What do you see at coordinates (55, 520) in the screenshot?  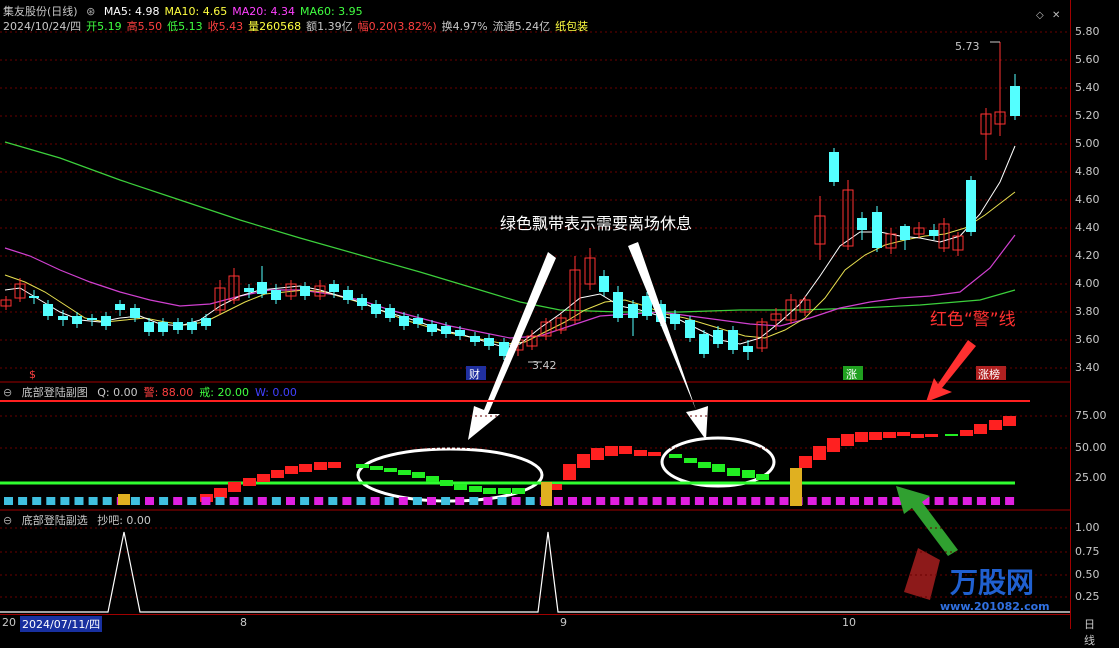 I see `signal-indicator-name: 底部登陆副选` at bounding box center [55, 520].